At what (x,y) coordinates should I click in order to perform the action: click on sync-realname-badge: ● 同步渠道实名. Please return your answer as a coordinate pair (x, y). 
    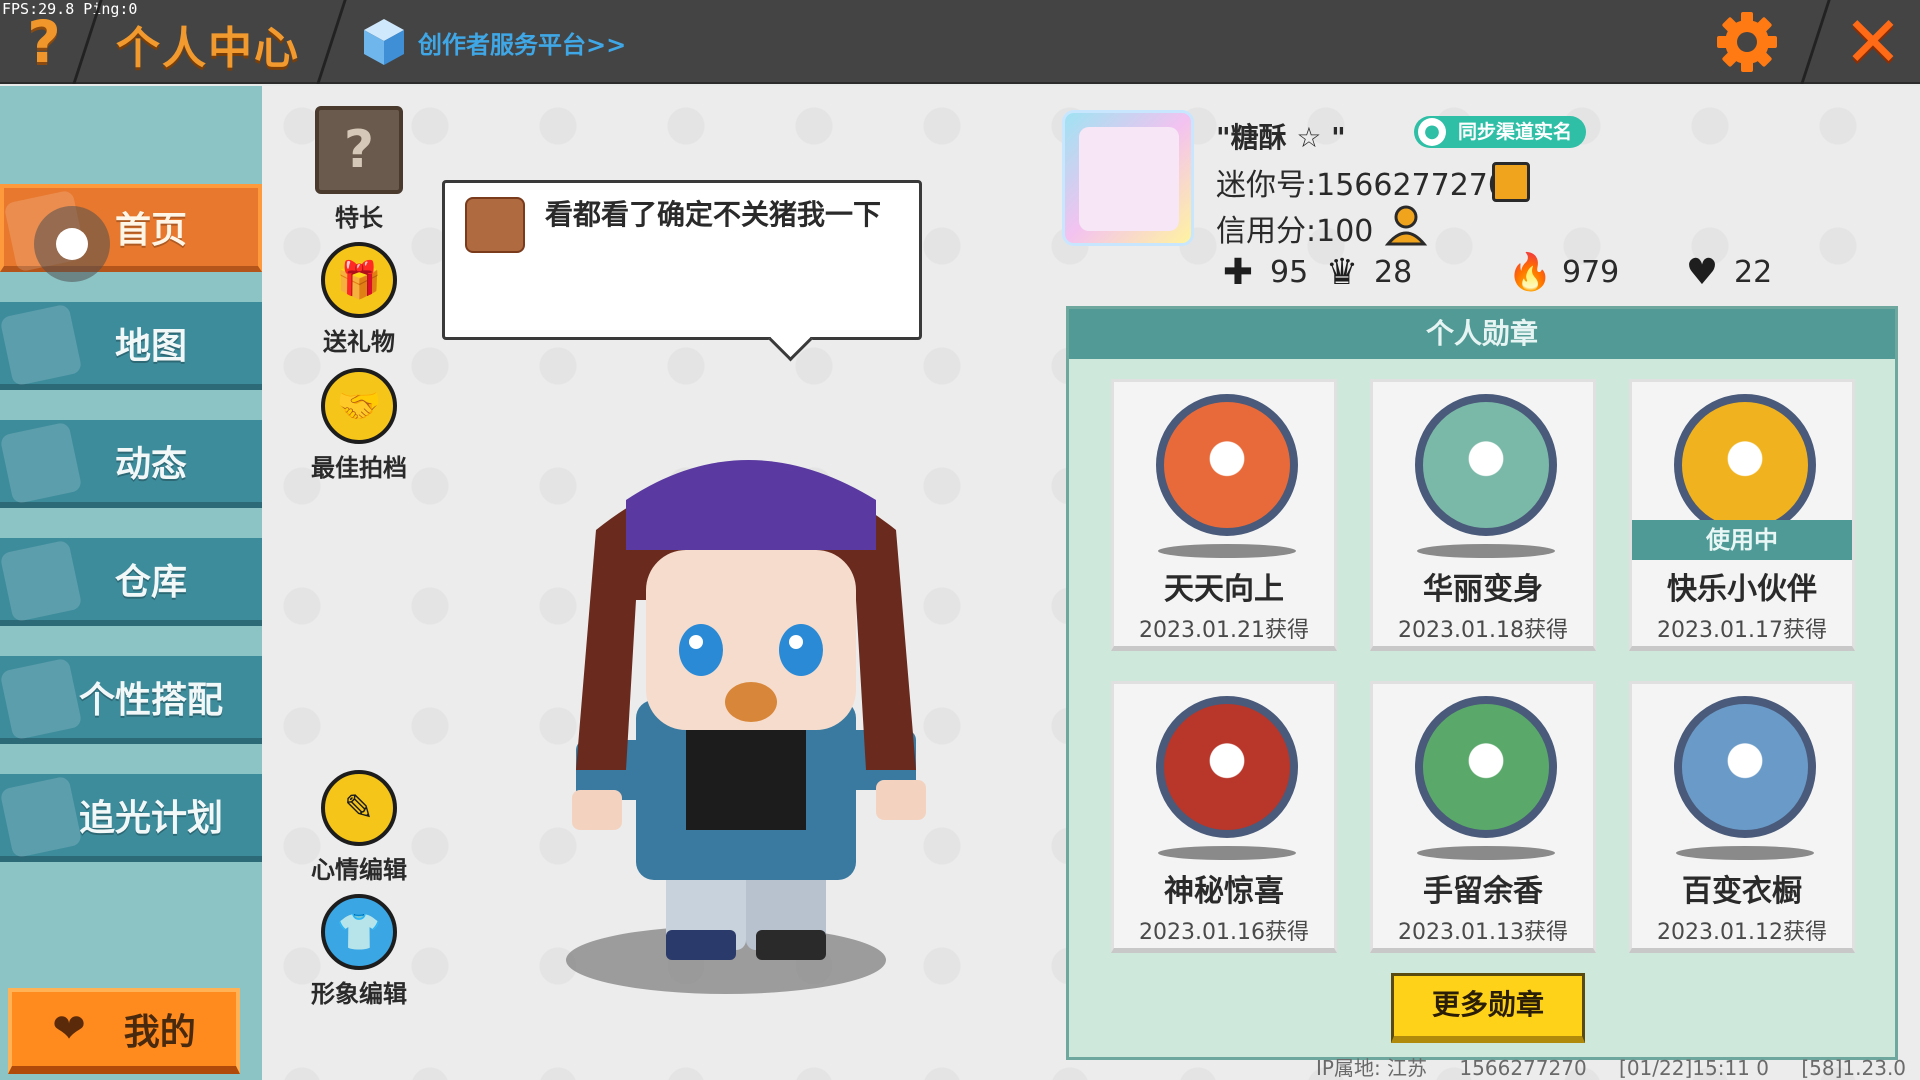
    Looking at the image, I should click on (1500, 132).